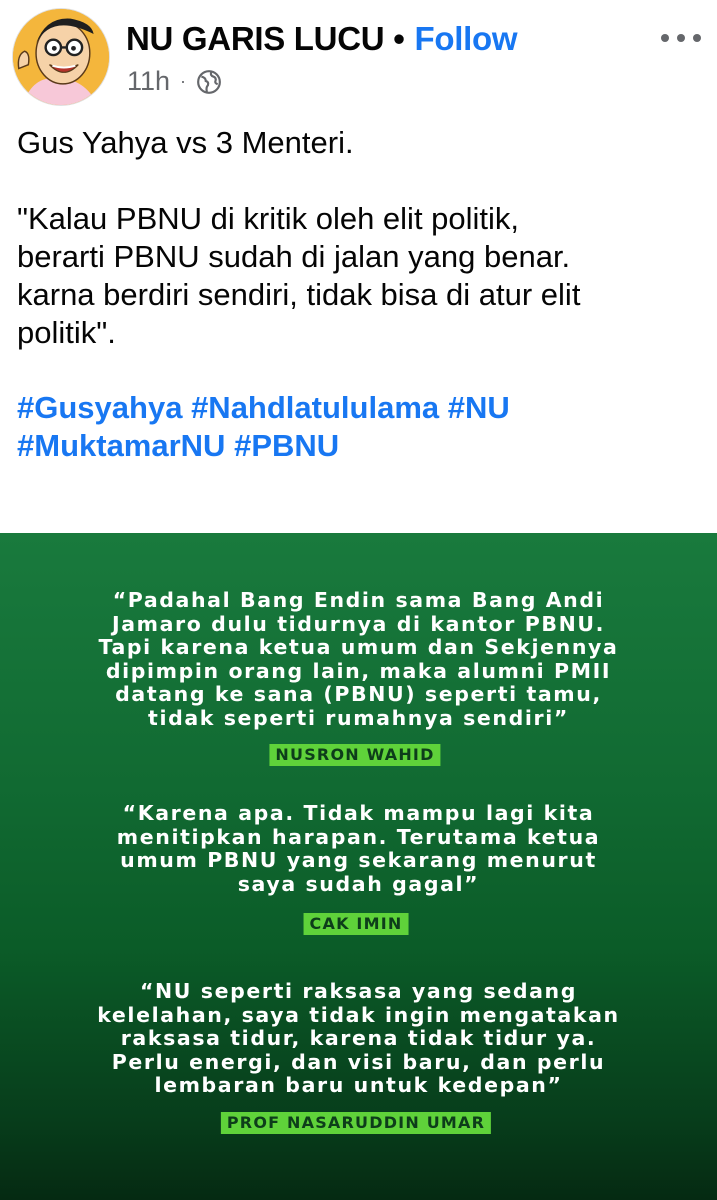 This screenshot has height=1200, width=717. I want to click on globe-icon, so click(209, 81).